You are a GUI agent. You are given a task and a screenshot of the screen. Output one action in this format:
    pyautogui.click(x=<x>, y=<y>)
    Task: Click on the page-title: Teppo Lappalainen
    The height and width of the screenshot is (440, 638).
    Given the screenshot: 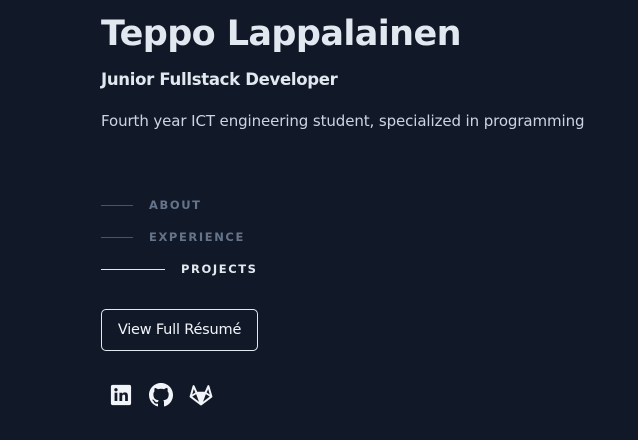 What is the action you would take?
    pyautogui.click(x=281, y=34)
    